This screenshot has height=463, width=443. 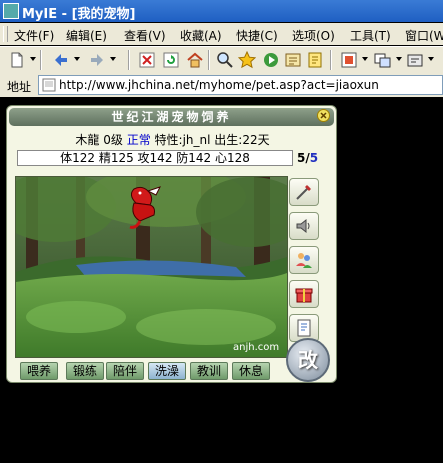 What do you see at coordinates (221, 11) in the screenshot?
I see `window-titlebar: MyIE - [我的宠物]` at bounding box center [221, 11].